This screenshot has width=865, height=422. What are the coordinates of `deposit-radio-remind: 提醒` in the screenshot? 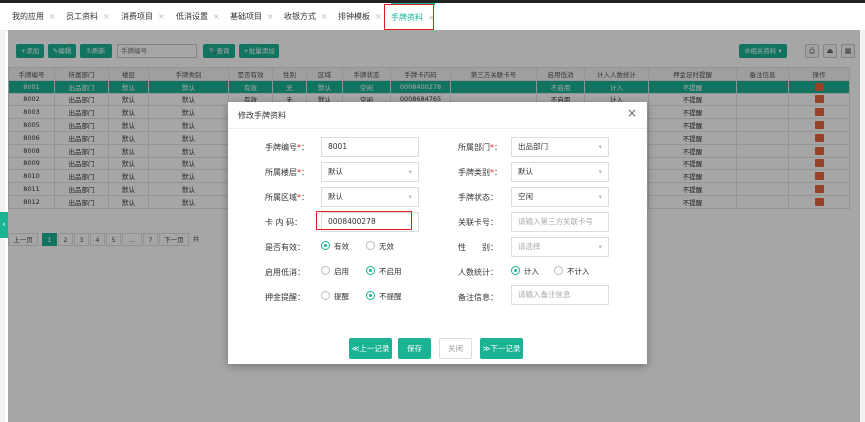 It's located at (335, 297).